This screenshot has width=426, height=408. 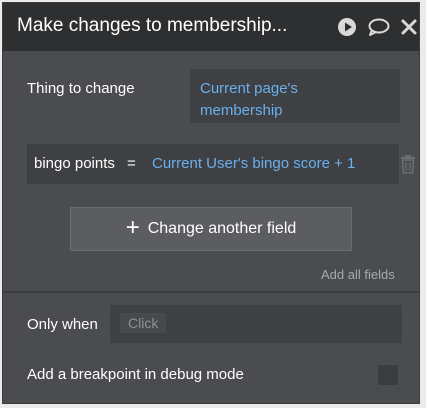 What do you see at coordinates (74, 163) in the screenshot?
I see `field-name: bingo points` at bounding box center [74, 163].